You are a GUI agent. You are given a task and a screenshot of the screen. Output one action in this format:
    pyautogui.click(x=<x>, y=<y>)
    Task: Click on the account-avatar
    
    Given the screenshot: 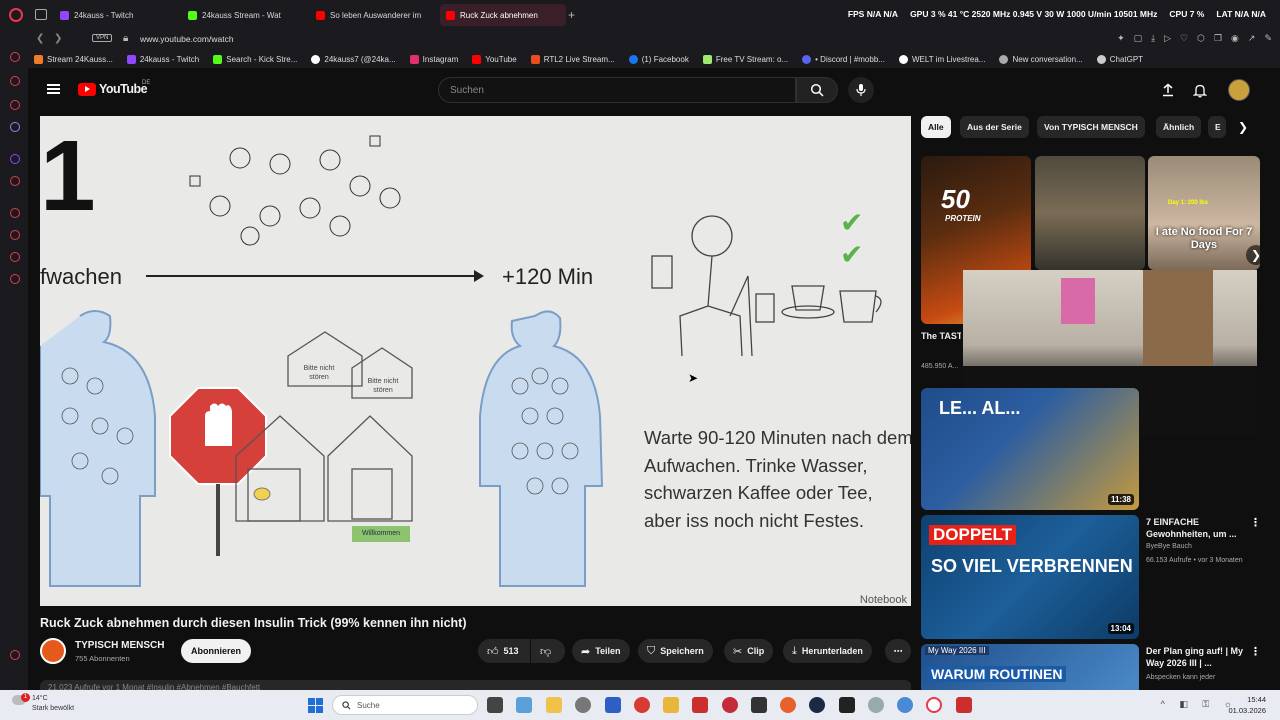 What is the action you would take?
    pyautogui.click(x=1239, y=90)
    